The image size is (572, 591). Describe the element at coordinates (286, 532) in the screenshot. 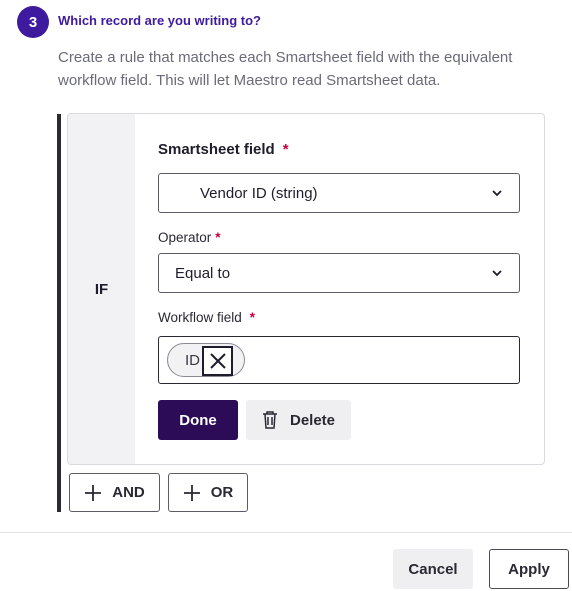

I see `footer-divider` at that location.